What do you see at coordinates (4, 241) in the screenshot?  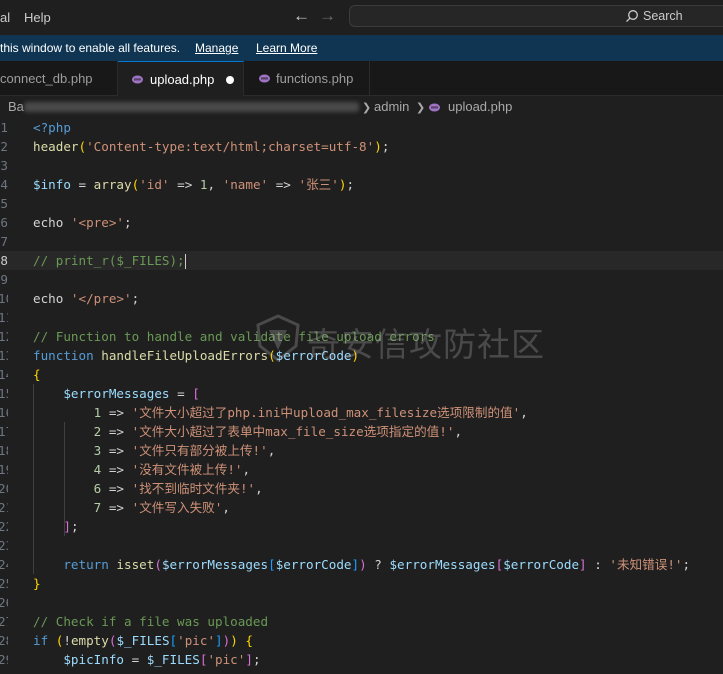 I see `line-number: 7` at bounding box center [4, 241].